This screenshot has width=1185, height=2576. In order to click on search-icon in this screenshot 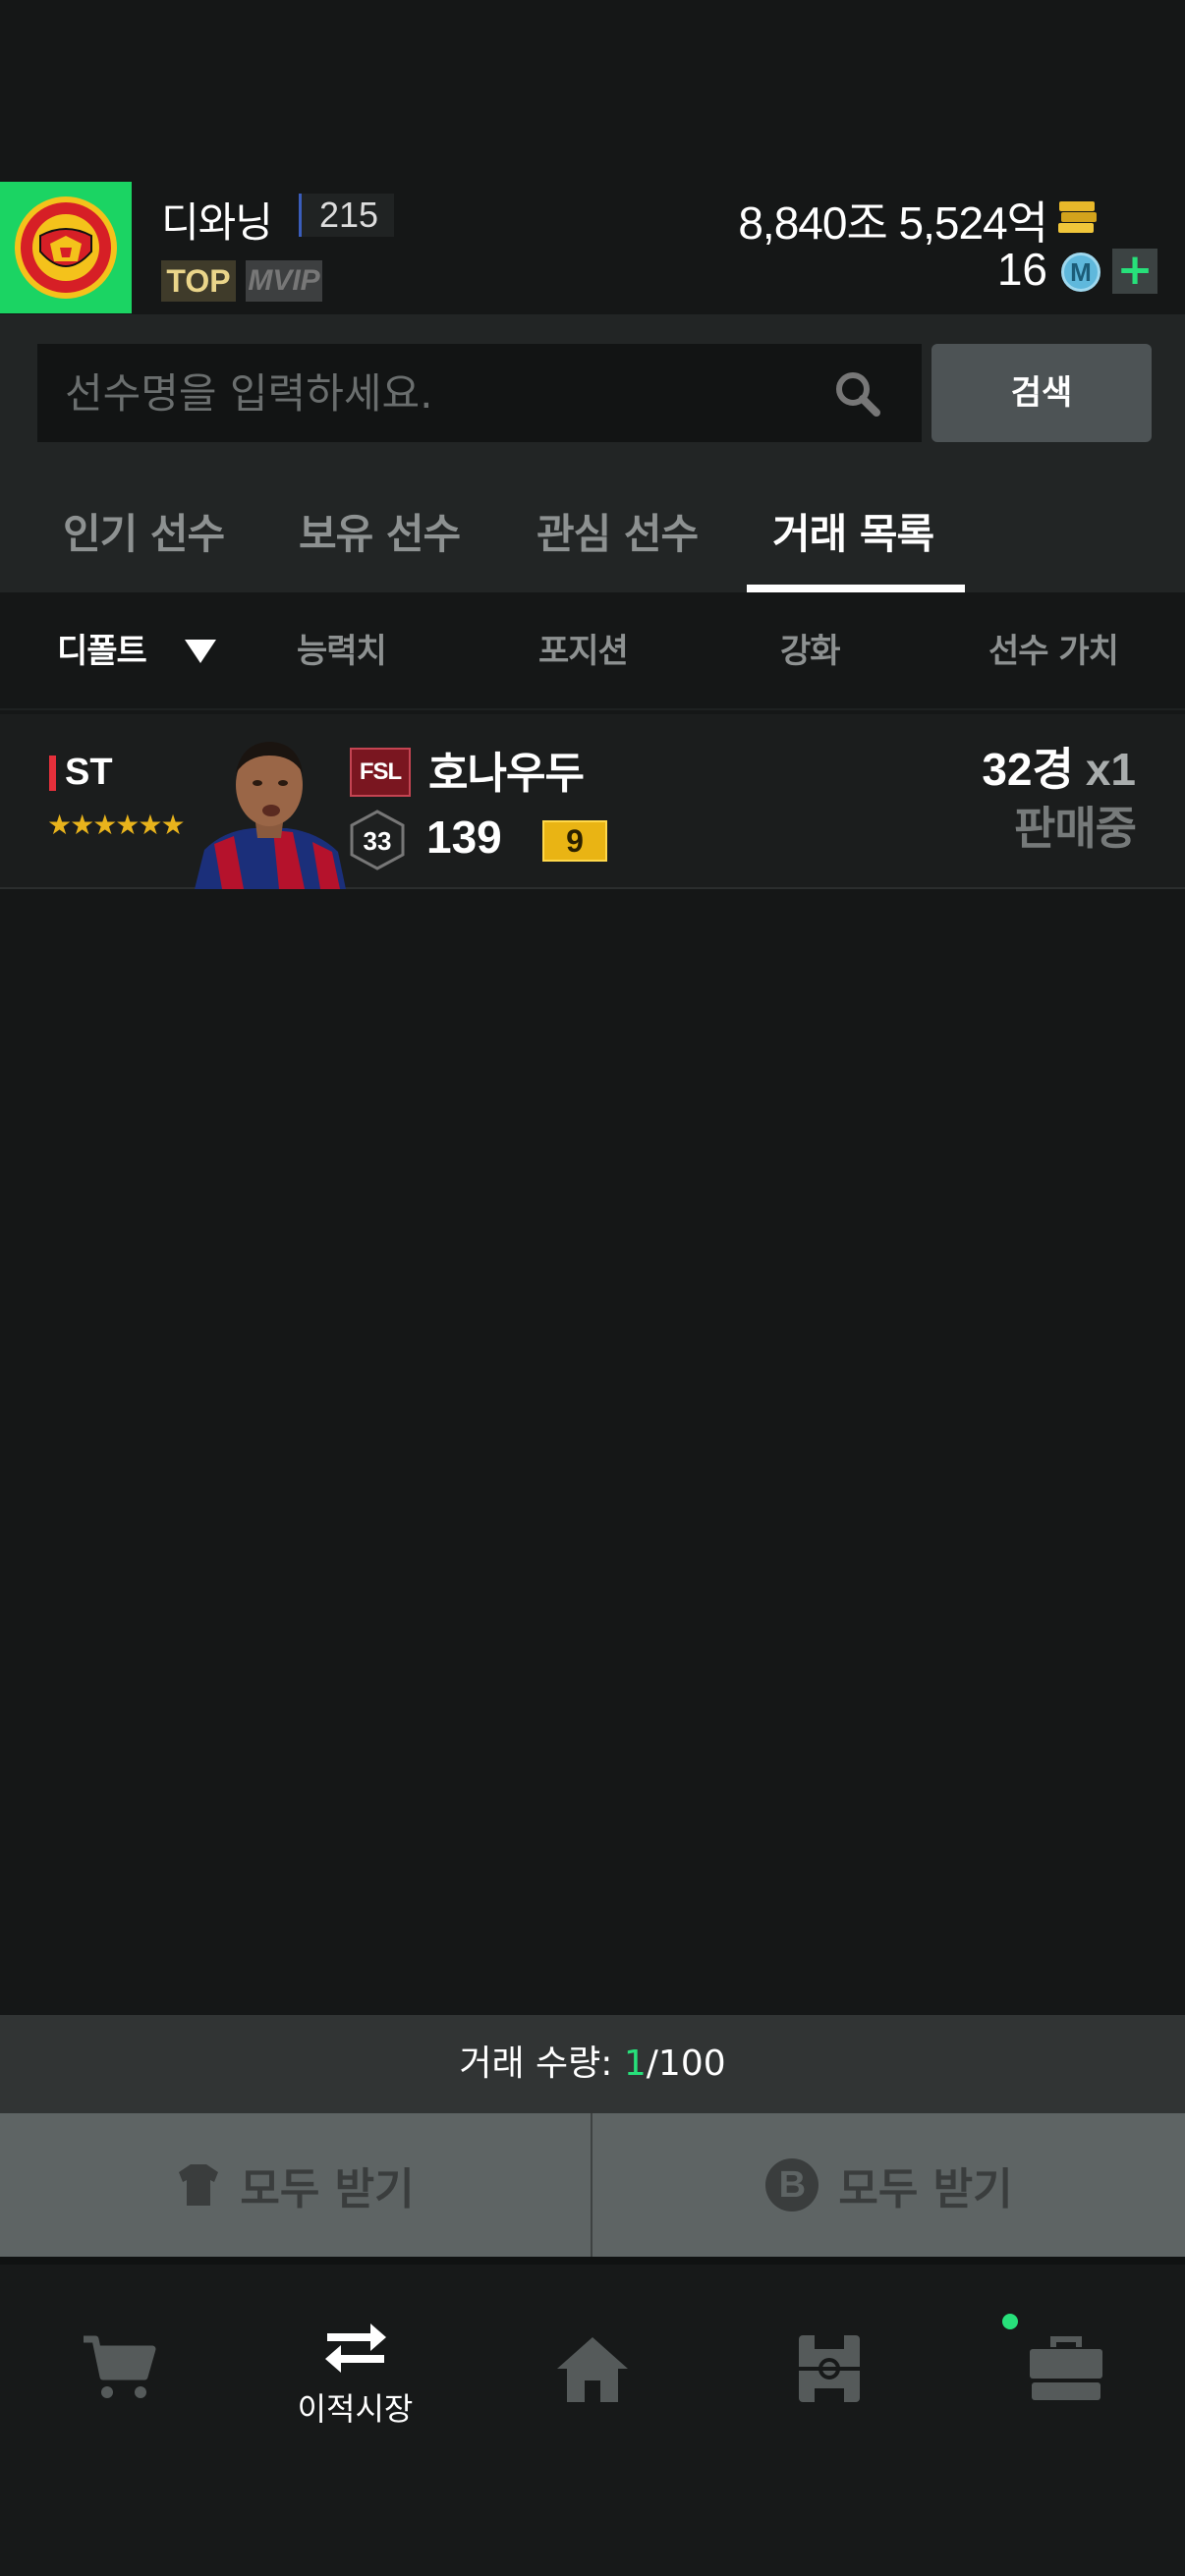, I will do `click(858, 394)`.